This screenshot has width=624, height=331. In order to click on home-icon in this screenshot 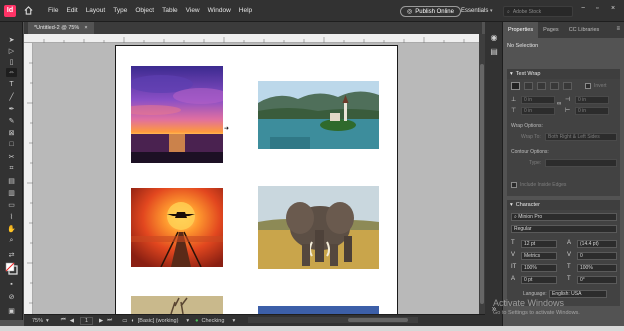, I will do `click(28, 11)`.